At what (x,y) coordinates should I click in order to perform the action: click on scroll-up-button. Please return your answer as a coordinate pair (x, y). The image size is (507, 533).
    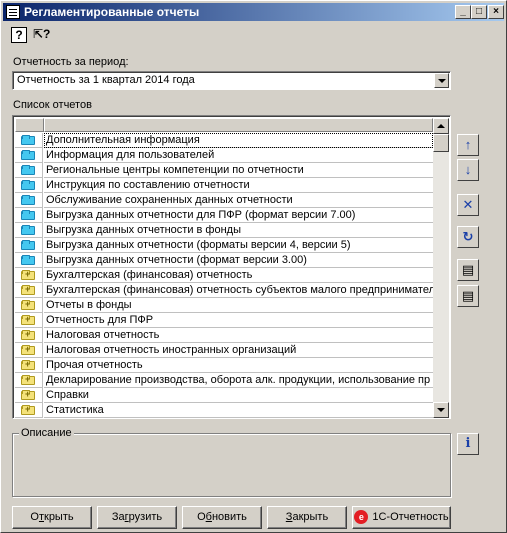
    Looking at the image, I should click on (441, 126).